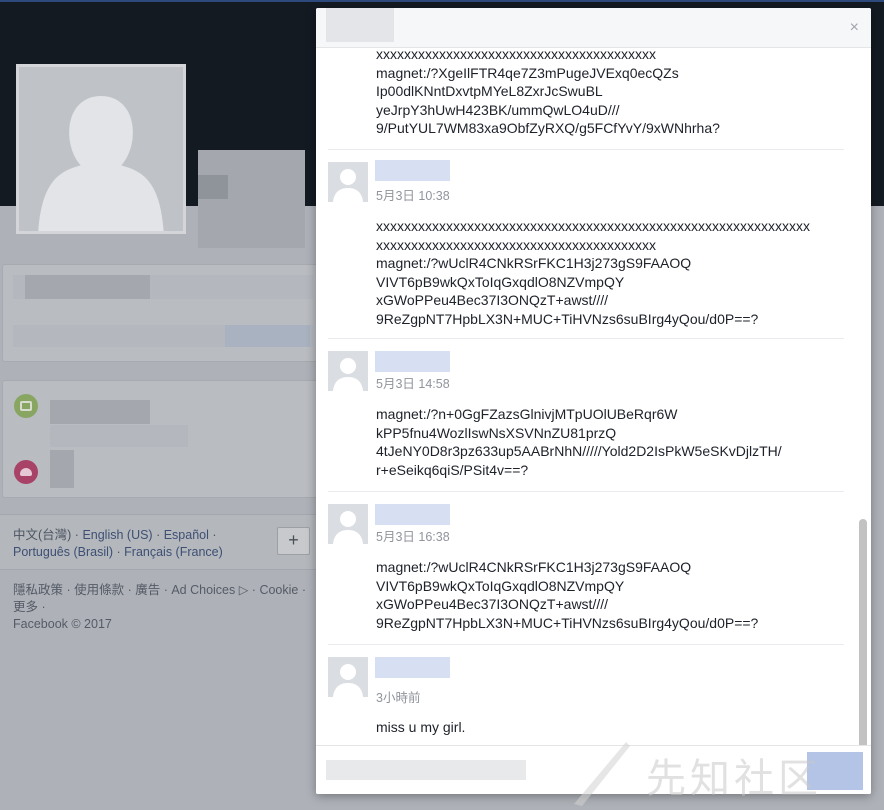 This screenshot has width=884, height=810. What do you see at coordinates (62, 624) in the screenshot?
I see `footer-copyright: Facebook © 2017` at bounding box center [62, 624].